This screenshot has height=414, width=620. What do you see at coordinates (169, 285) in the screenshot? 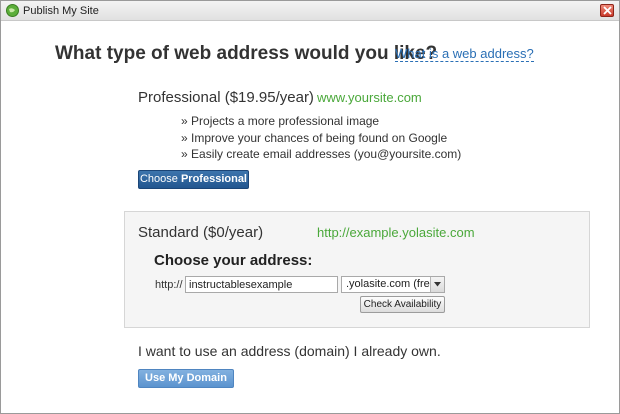
I see `http-prefix-label: http://` at bounding box center [169, 285].